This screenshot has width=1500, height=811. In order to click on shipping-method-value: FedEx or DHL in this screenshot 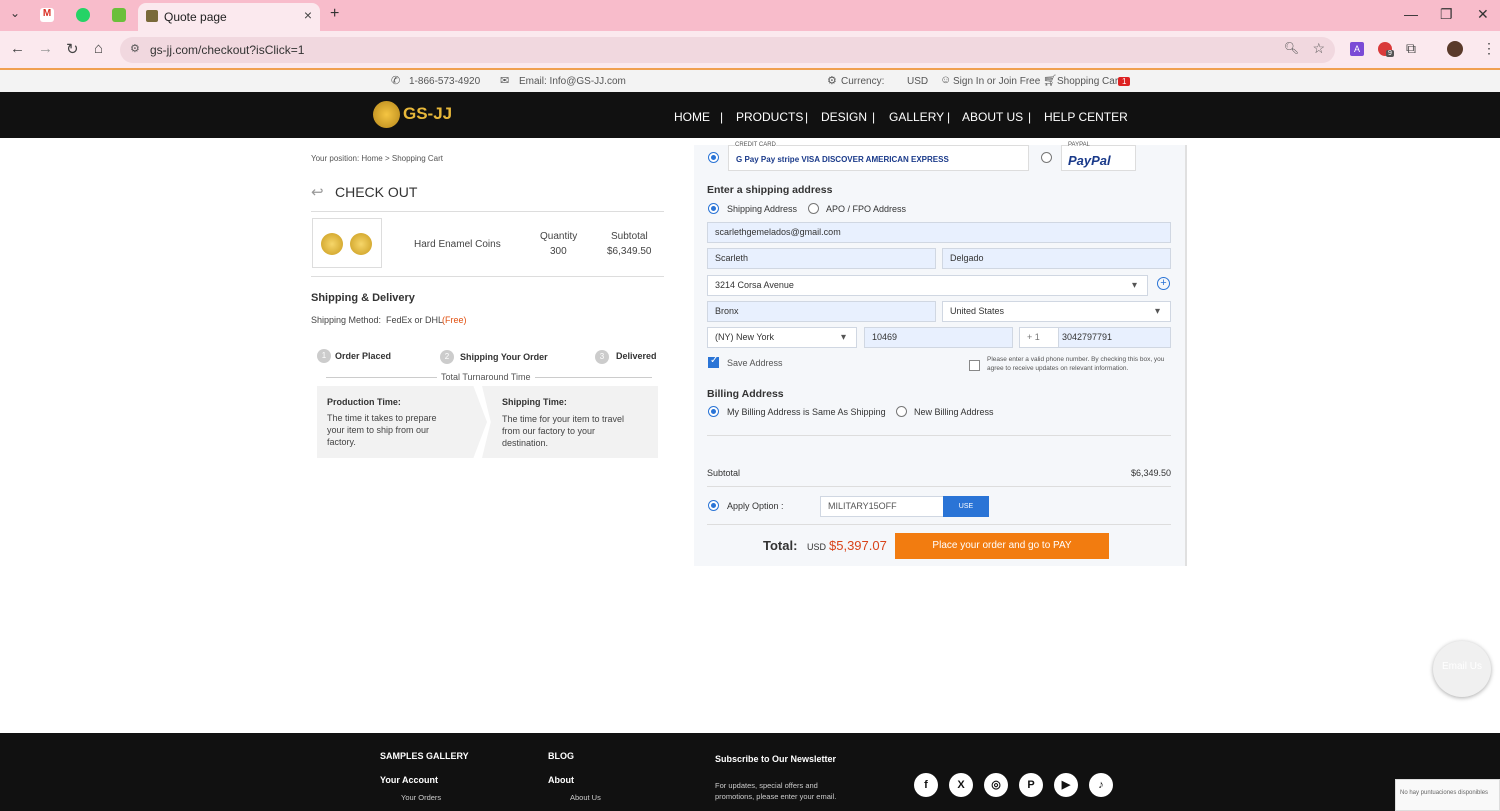, I will do `click(415, 320)`.